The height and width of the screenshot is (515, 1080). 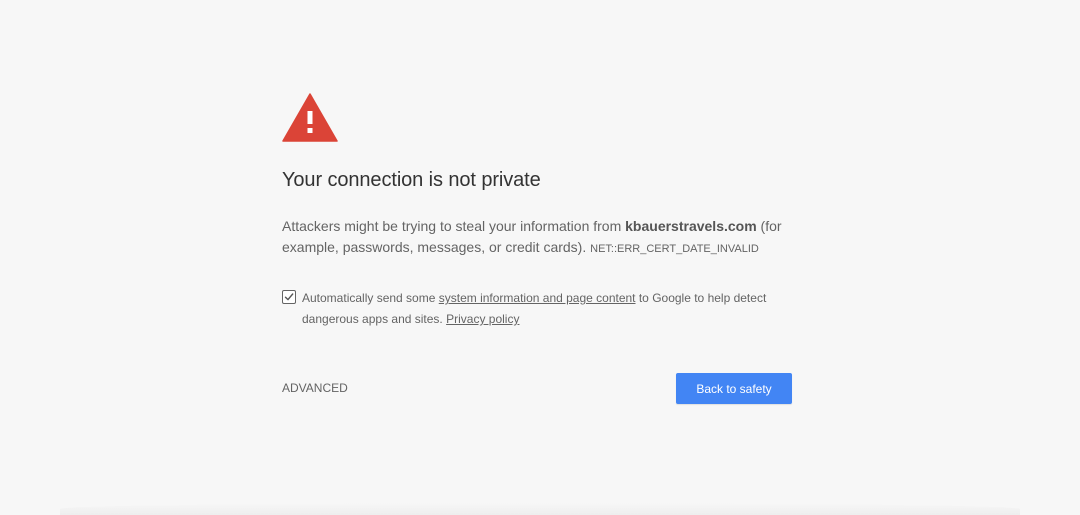 I want to click on warning-triangle-icon, so click(x=310, y=118).